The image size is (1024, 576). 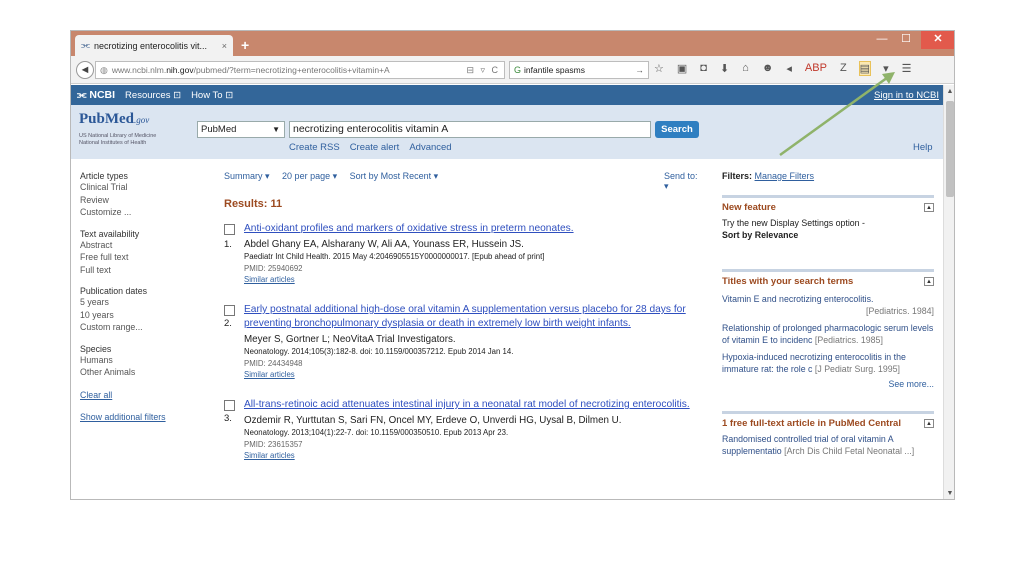 I want to click on filter-group-species: Species Humans Other Animals, so click(x=137, y=361).